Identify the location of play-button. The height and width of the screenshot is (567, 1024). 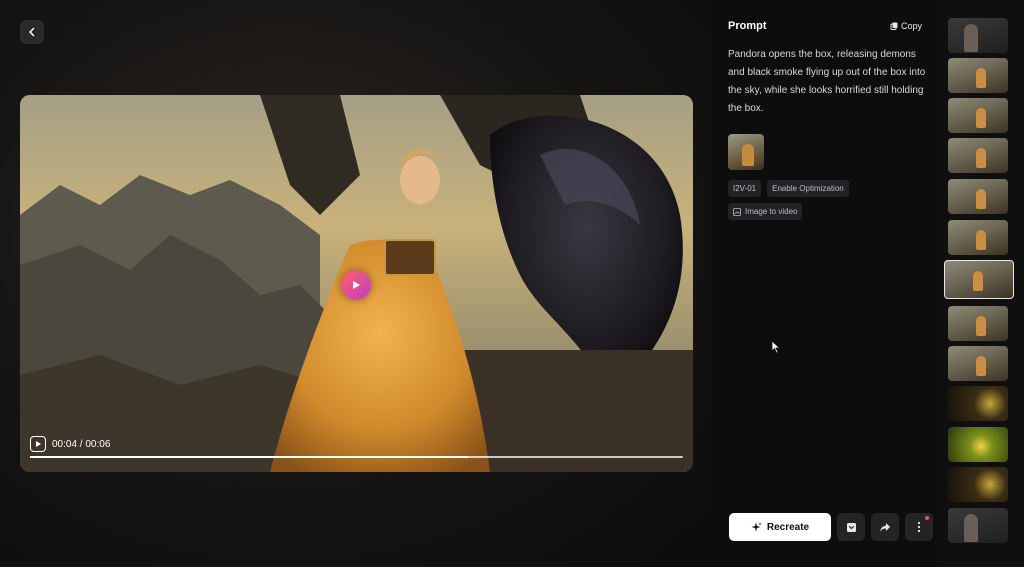
(356, 285).